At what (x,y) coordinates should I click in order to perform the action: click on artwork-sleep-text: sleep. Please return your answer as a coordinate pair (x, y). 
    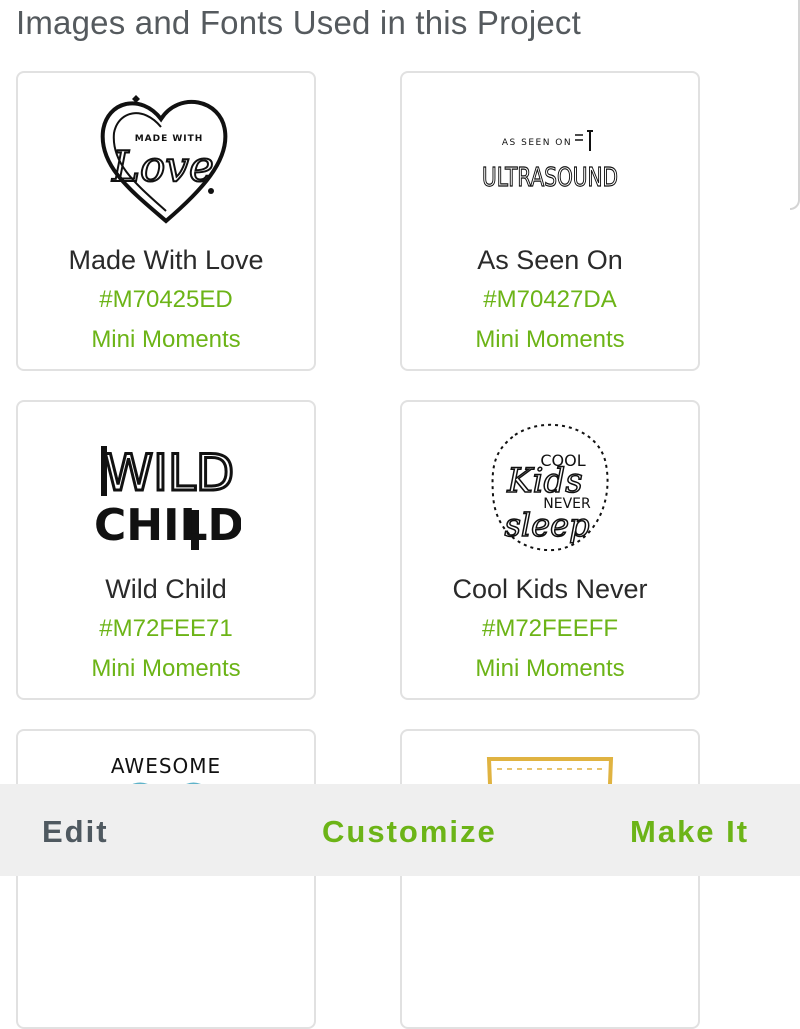
    Looking at the image, I should click on (546, 525).